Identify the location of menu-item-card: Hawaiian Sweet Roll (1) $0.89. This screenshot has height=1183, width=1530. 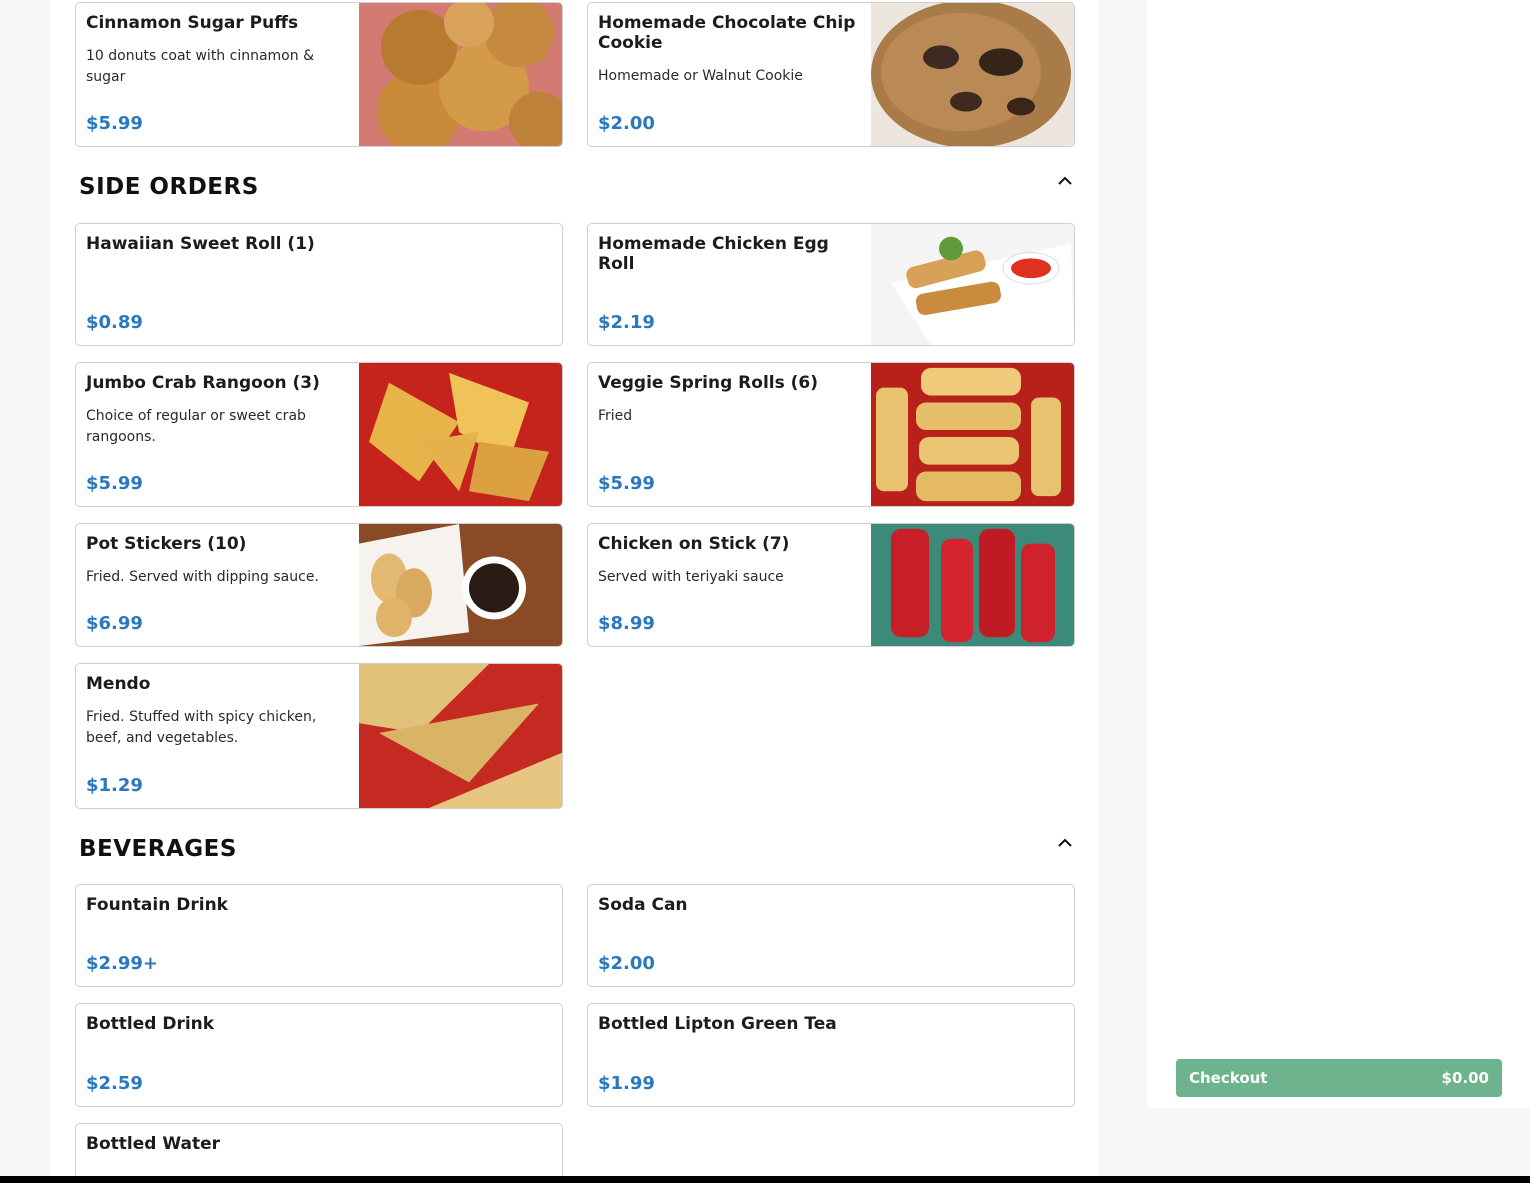
(319, 284).